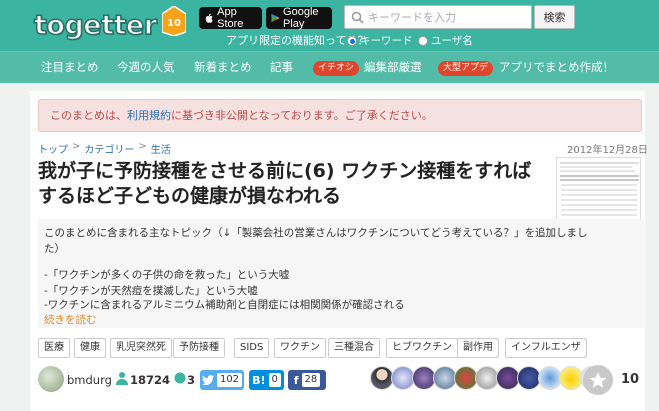  Describe the element at coordinates (54, 348) in the screenshot. I see `tag-item: 医療` at that location.